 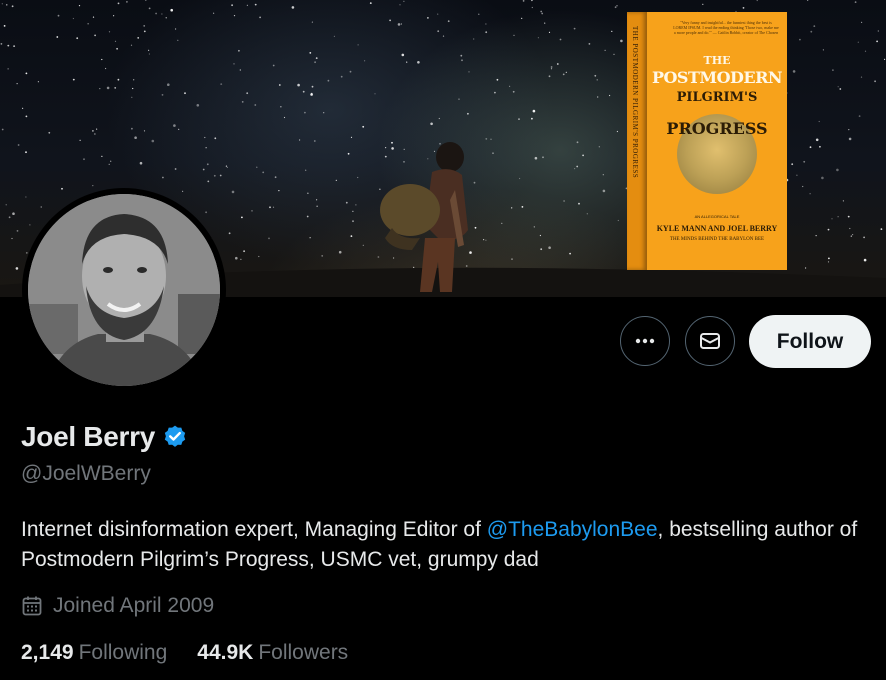 I want to click on message-button, so click(x=710, y=341).